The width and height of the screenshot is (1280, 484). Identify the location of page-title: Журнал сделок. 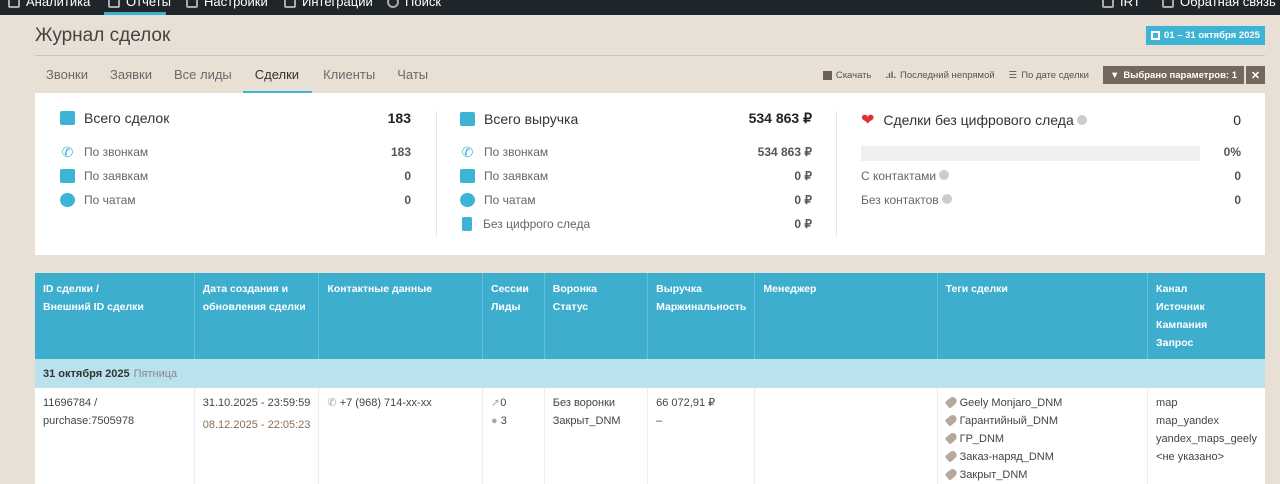
(103, 35).